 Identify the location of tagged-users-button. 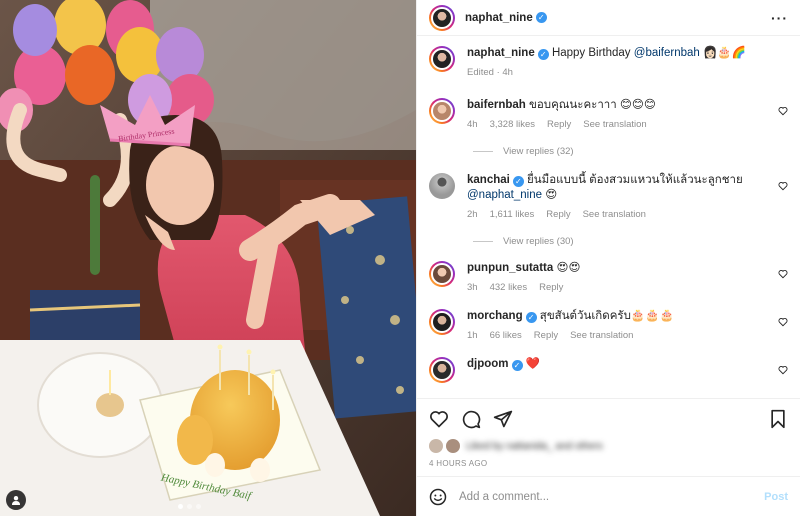
(16, 500).